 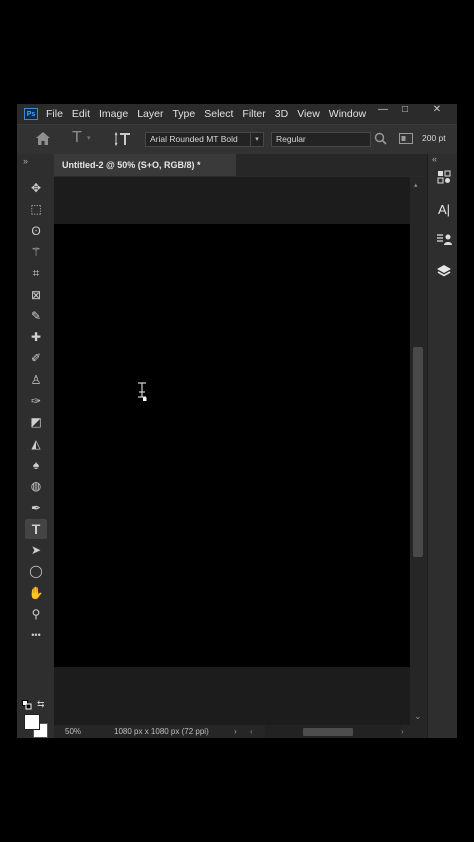 I want to click on document-tab-bar: Untitled-2 @ 50% (S+O, RGB/8) *, so click(x=222, y=165).